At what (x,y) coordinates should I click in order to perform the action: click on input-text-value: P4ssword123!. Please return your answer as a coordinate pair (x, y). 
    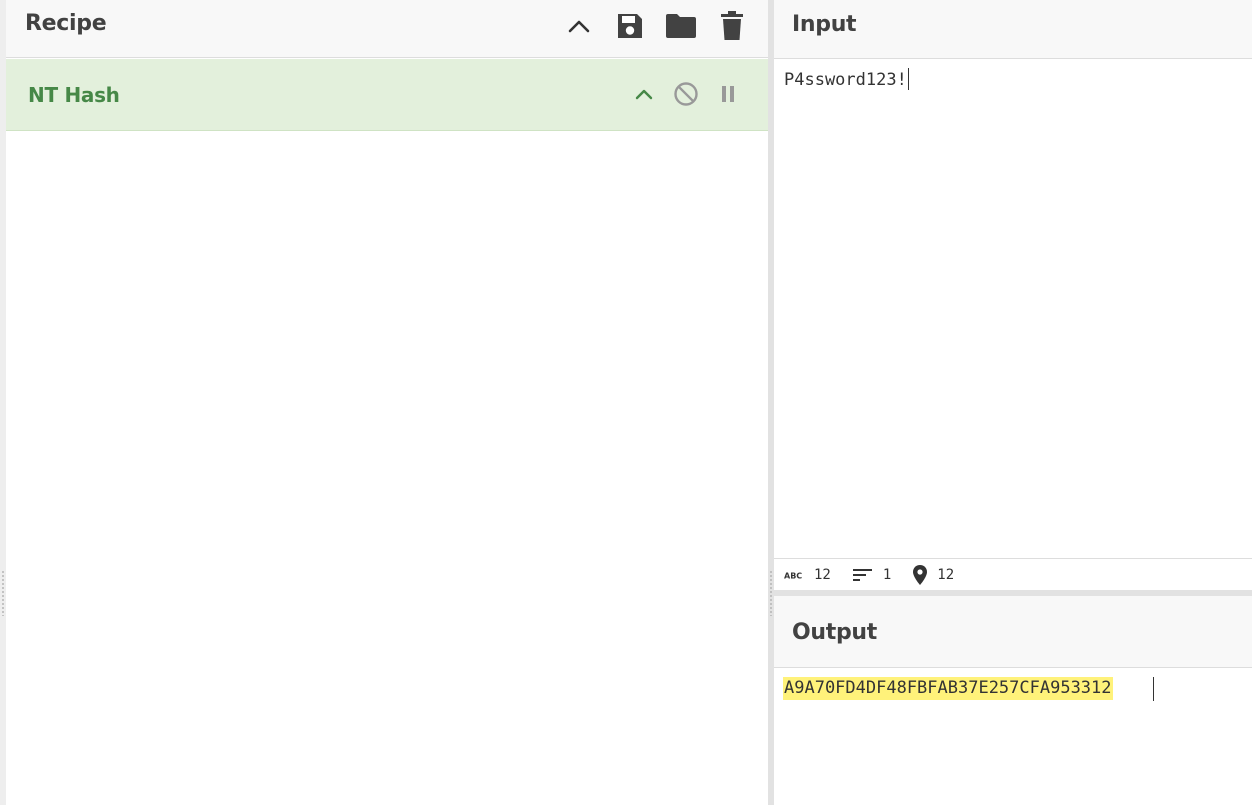
    Looking at the image, I should click on (845, 80).